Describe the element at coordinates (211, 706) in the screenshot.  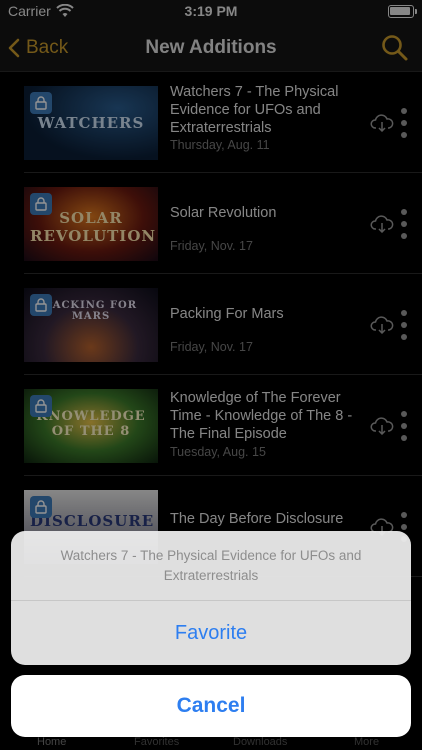
I see `cancel-button: Cancel` at that location.